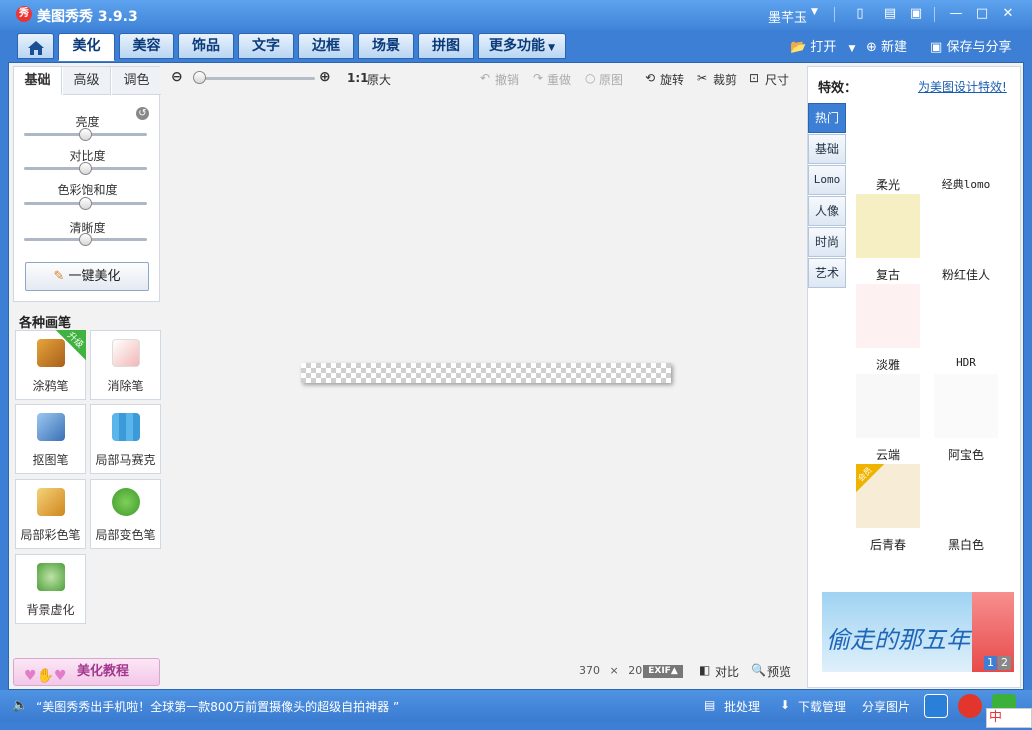 The image size is (1032, 730). Describe the element at coordinates (20, 705) in the screenshot. I see `speaker-icon: 🔈` at that location.